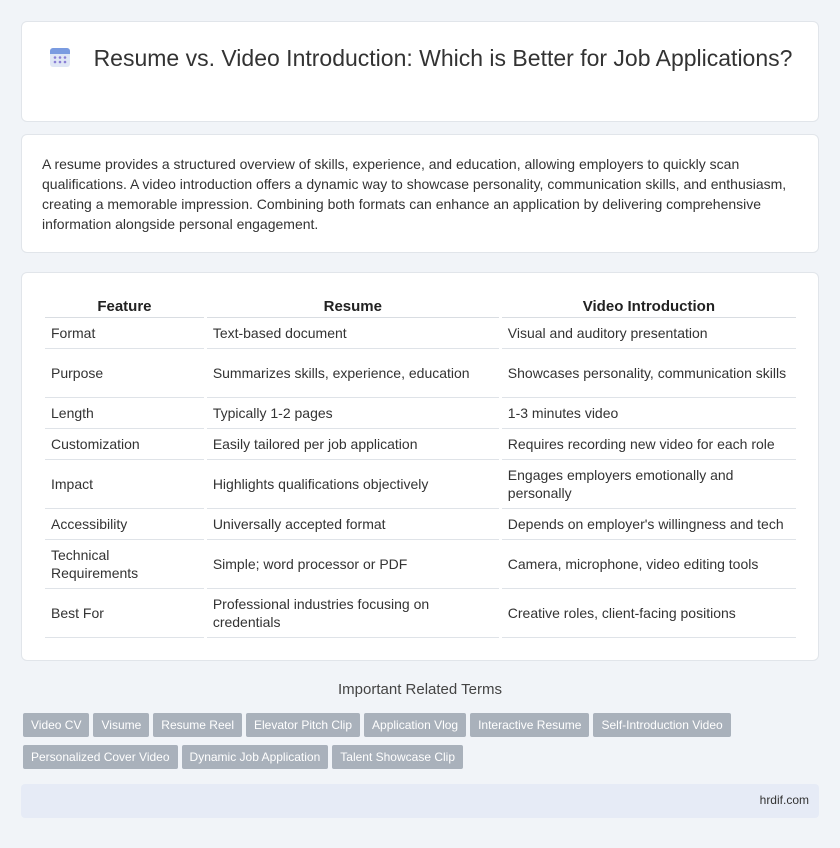 The image size is (840, 848). I want to click on table-cell: Purpose, so click(124, 373).